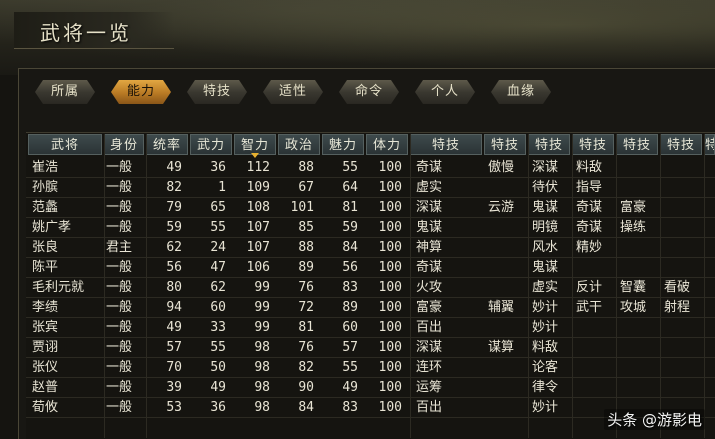  What do you see at coordinates (637, 144) in the screenshot?
I see `col-header-skill-5: 特技` at bounding box center [637, 144].